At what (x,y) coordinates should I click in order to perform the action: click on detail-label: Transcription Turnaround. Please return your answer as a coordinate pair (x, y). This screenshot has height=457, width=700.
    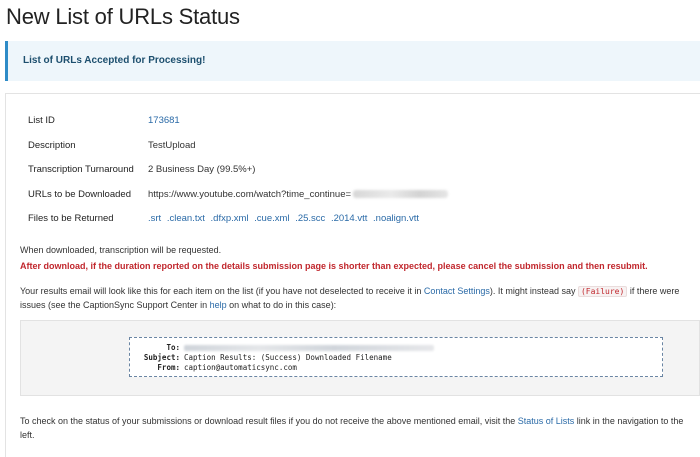
    Looking at the image, I should click on (81, 169).